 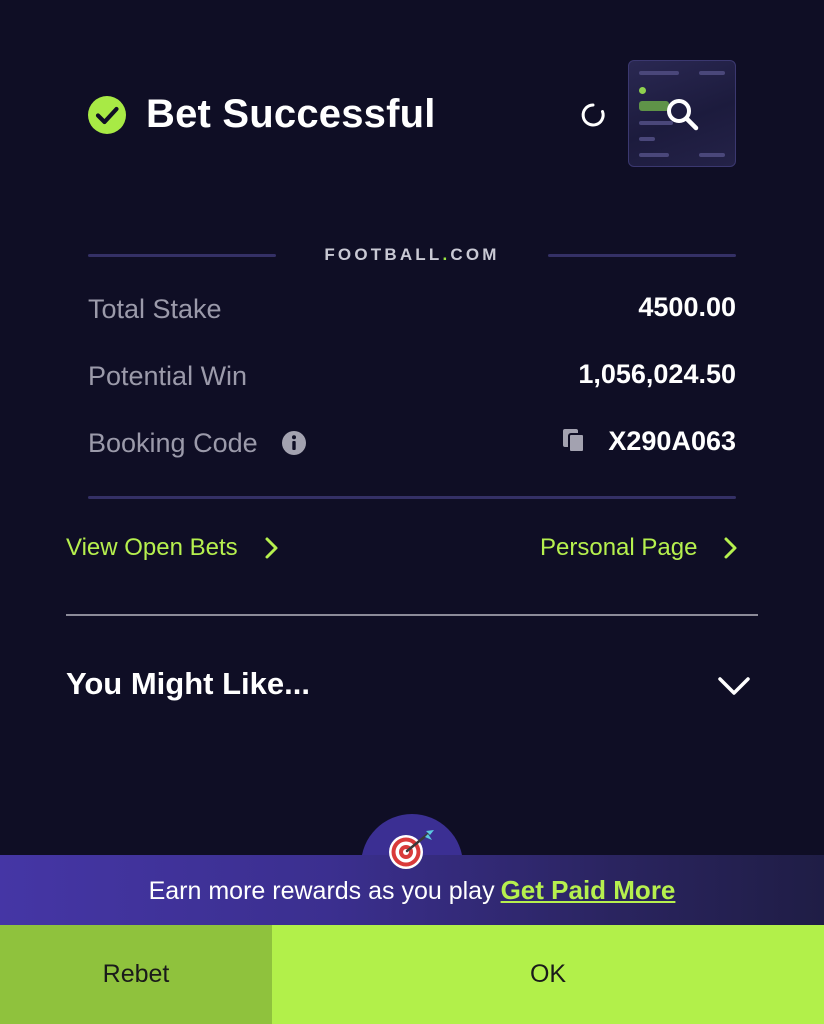 I want to click on view-open-bets-link: View Open Bets, so click(x=173, y=548).